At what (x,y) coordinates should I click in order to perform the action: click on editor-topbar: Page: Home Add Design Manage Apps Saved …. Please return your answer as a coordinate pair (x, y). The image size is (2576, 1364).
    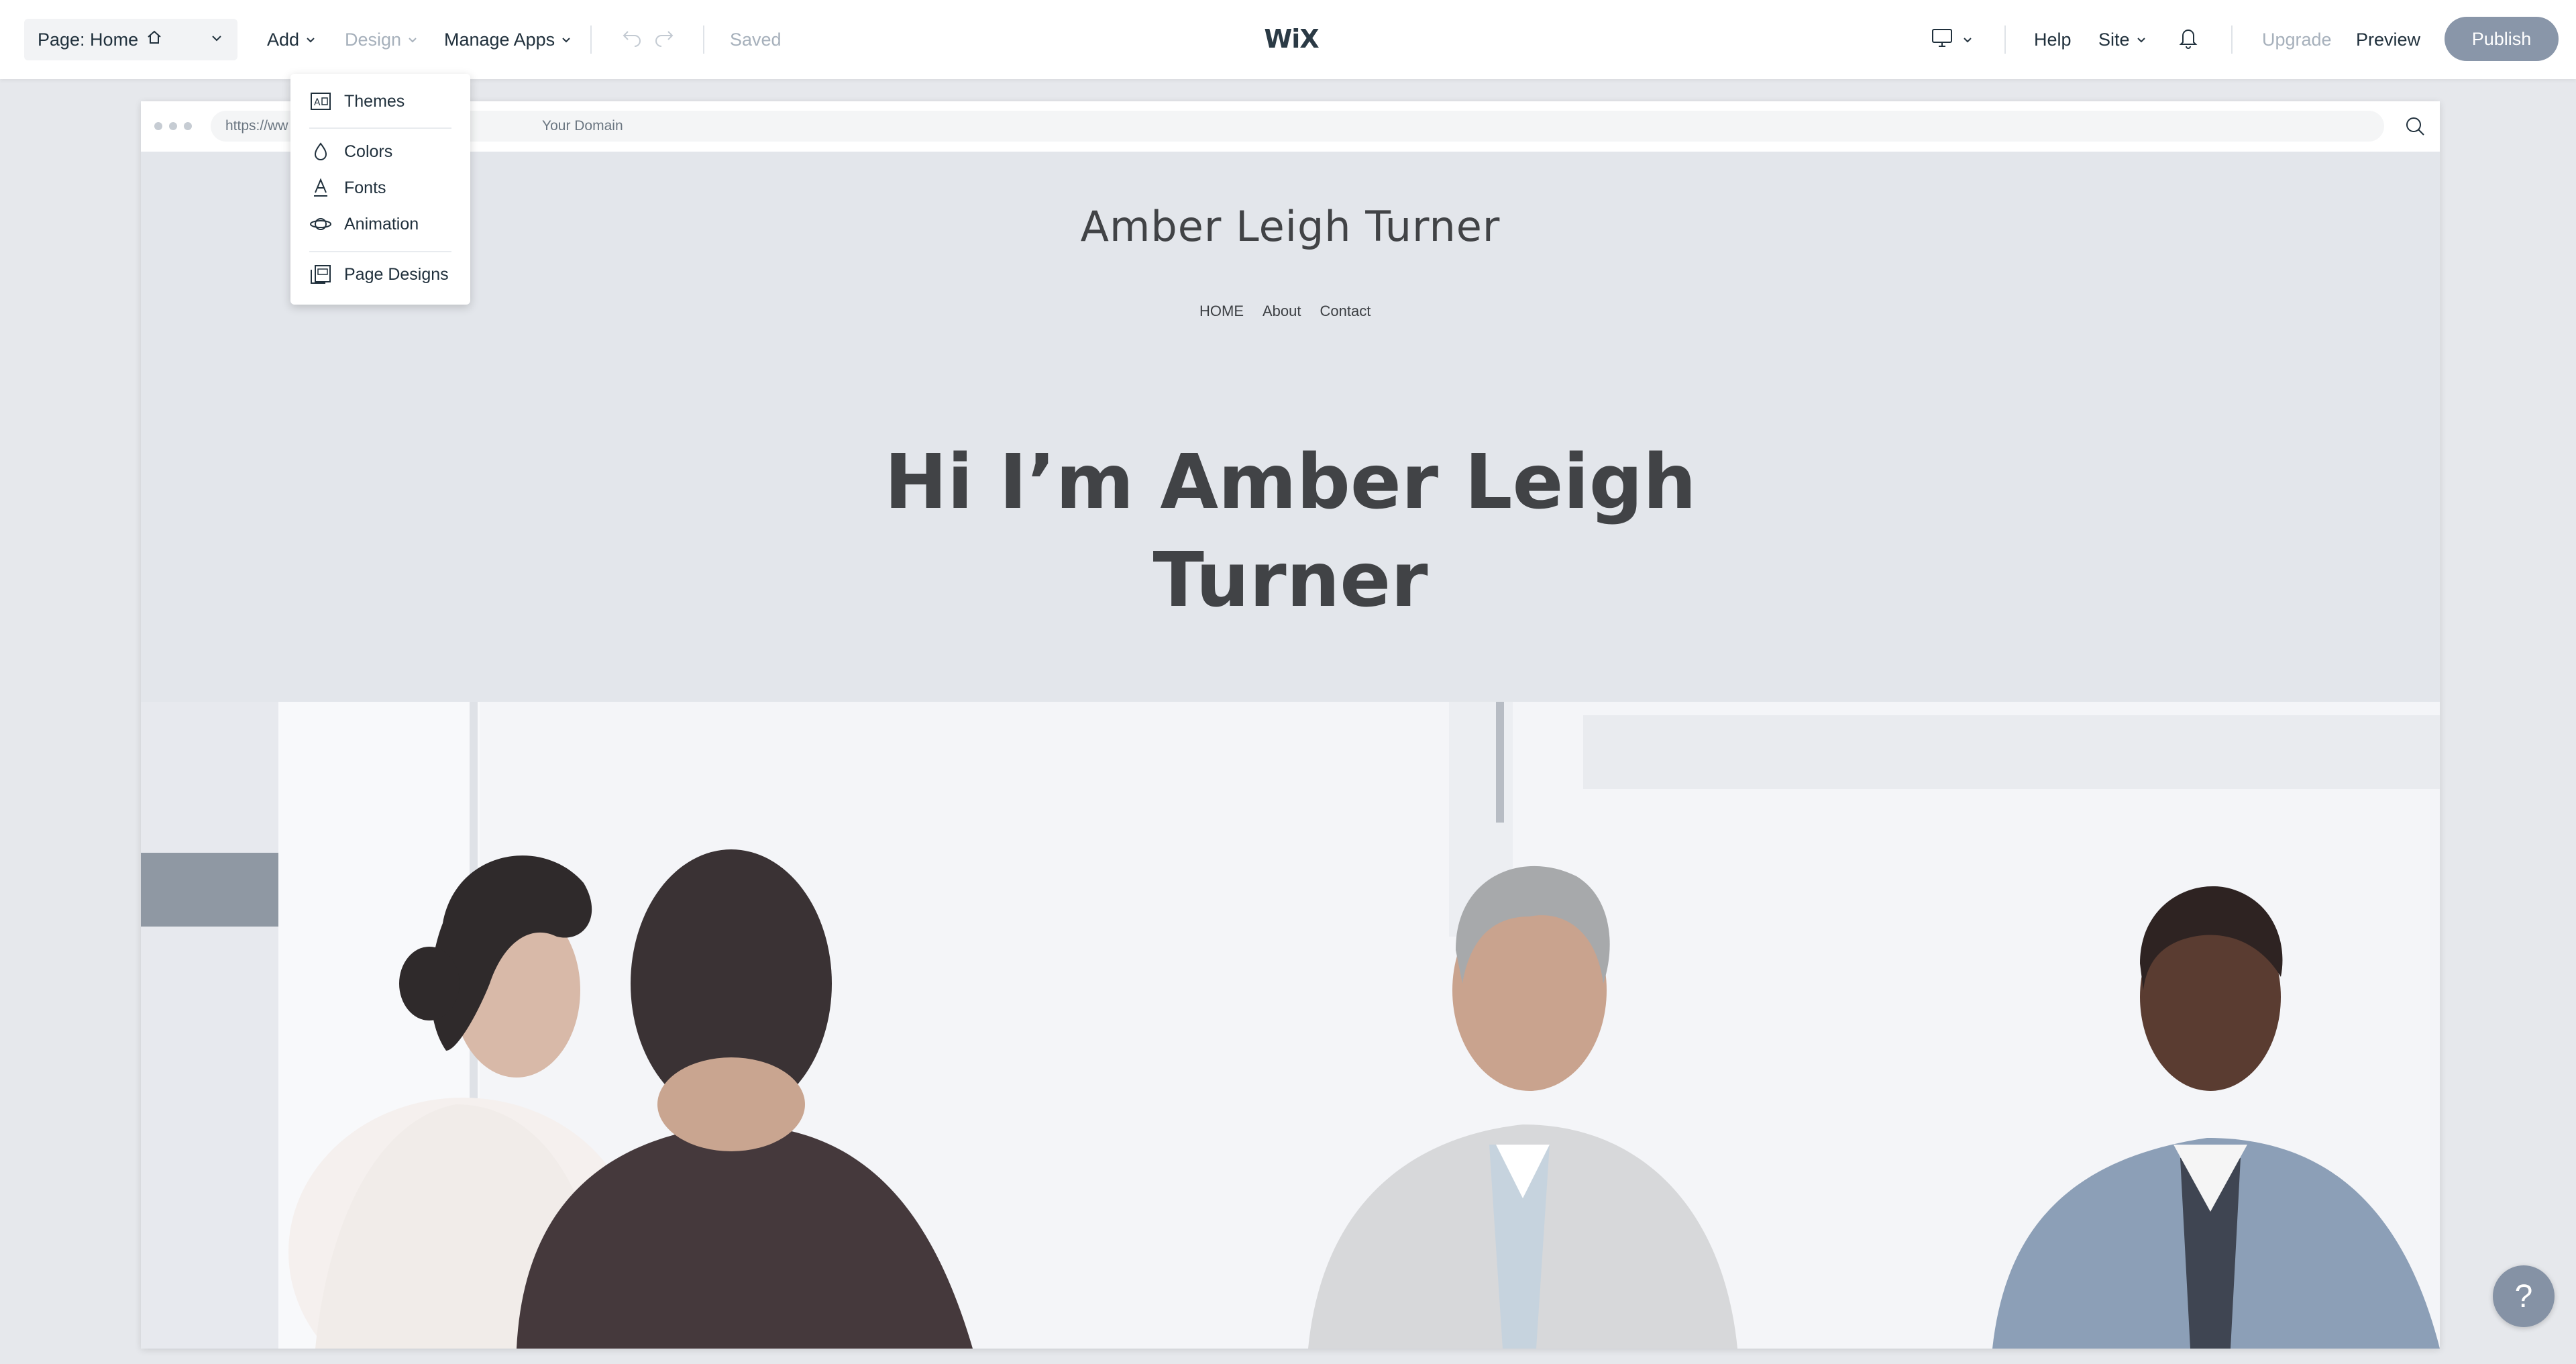
    Looking at the image, I should click on (1288, 39).